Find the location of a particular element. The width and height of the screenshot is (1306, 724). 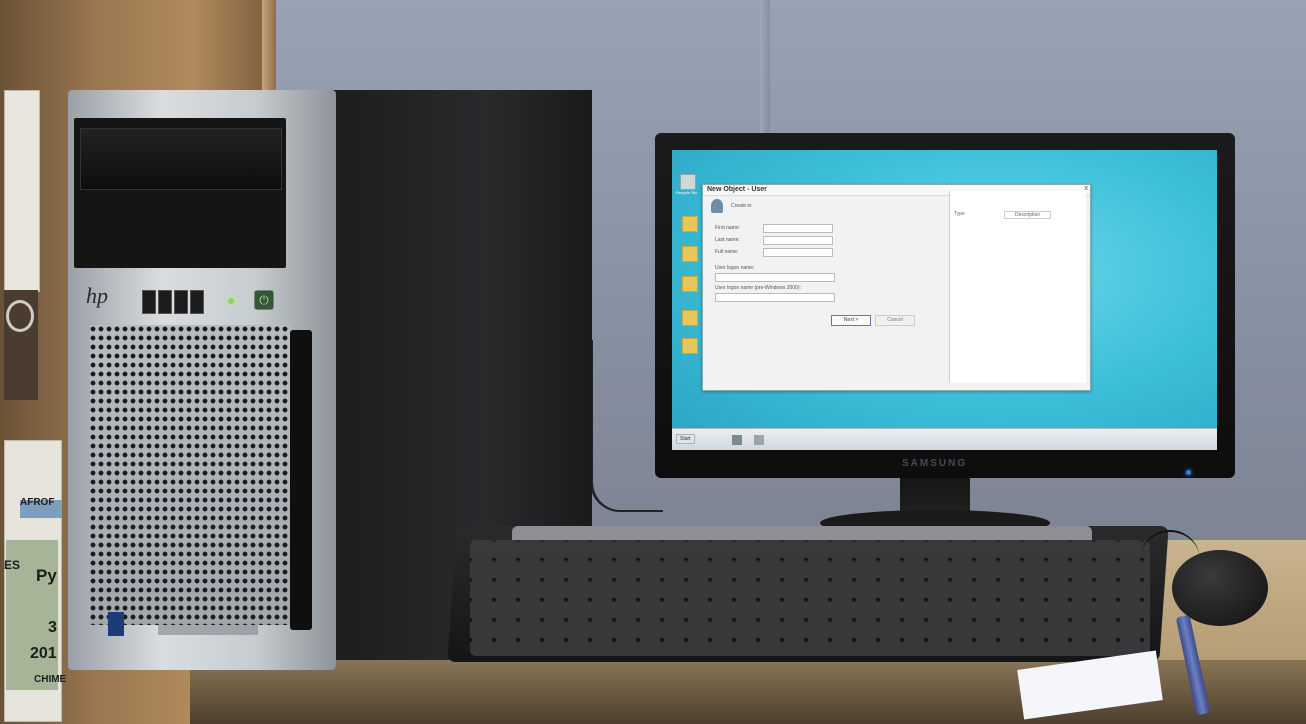

desktop-icon-label: Recycle Bin is located at coordinates (687, 192).